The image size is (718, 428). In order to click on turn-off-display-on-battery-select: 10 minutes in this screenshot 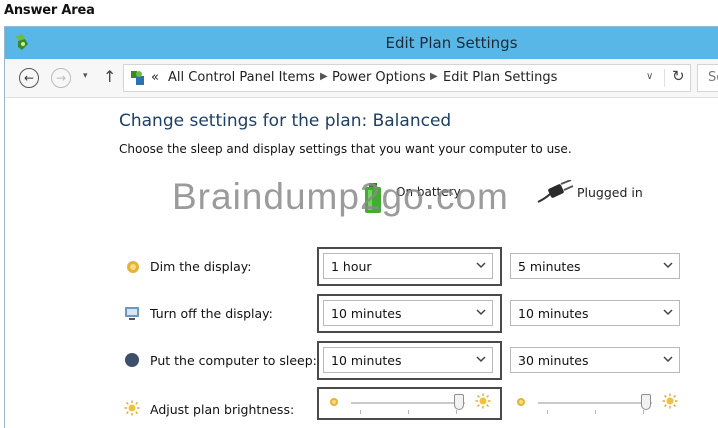, I will do `click(408, 313)`.